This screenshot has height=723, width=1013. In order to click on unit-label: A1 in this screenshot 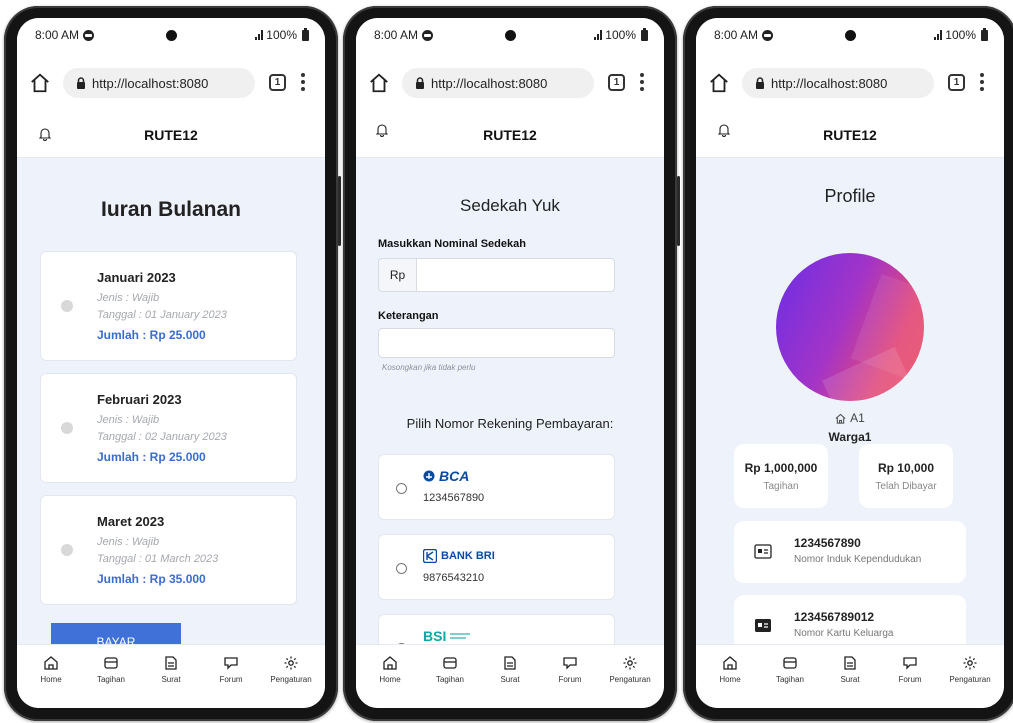, I will do `click(850, 418)`.